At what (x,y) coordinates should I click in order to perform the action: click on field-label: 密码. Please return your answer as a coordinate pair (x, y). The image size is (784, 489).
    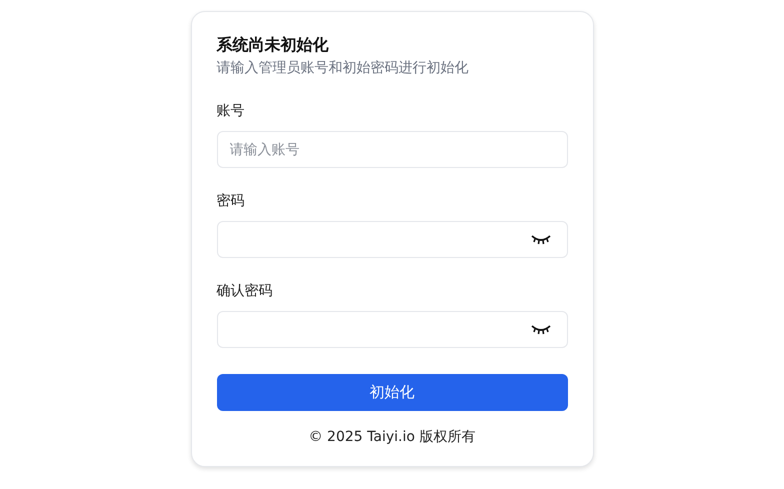
    Looking at the image, I should click on (230, 201).